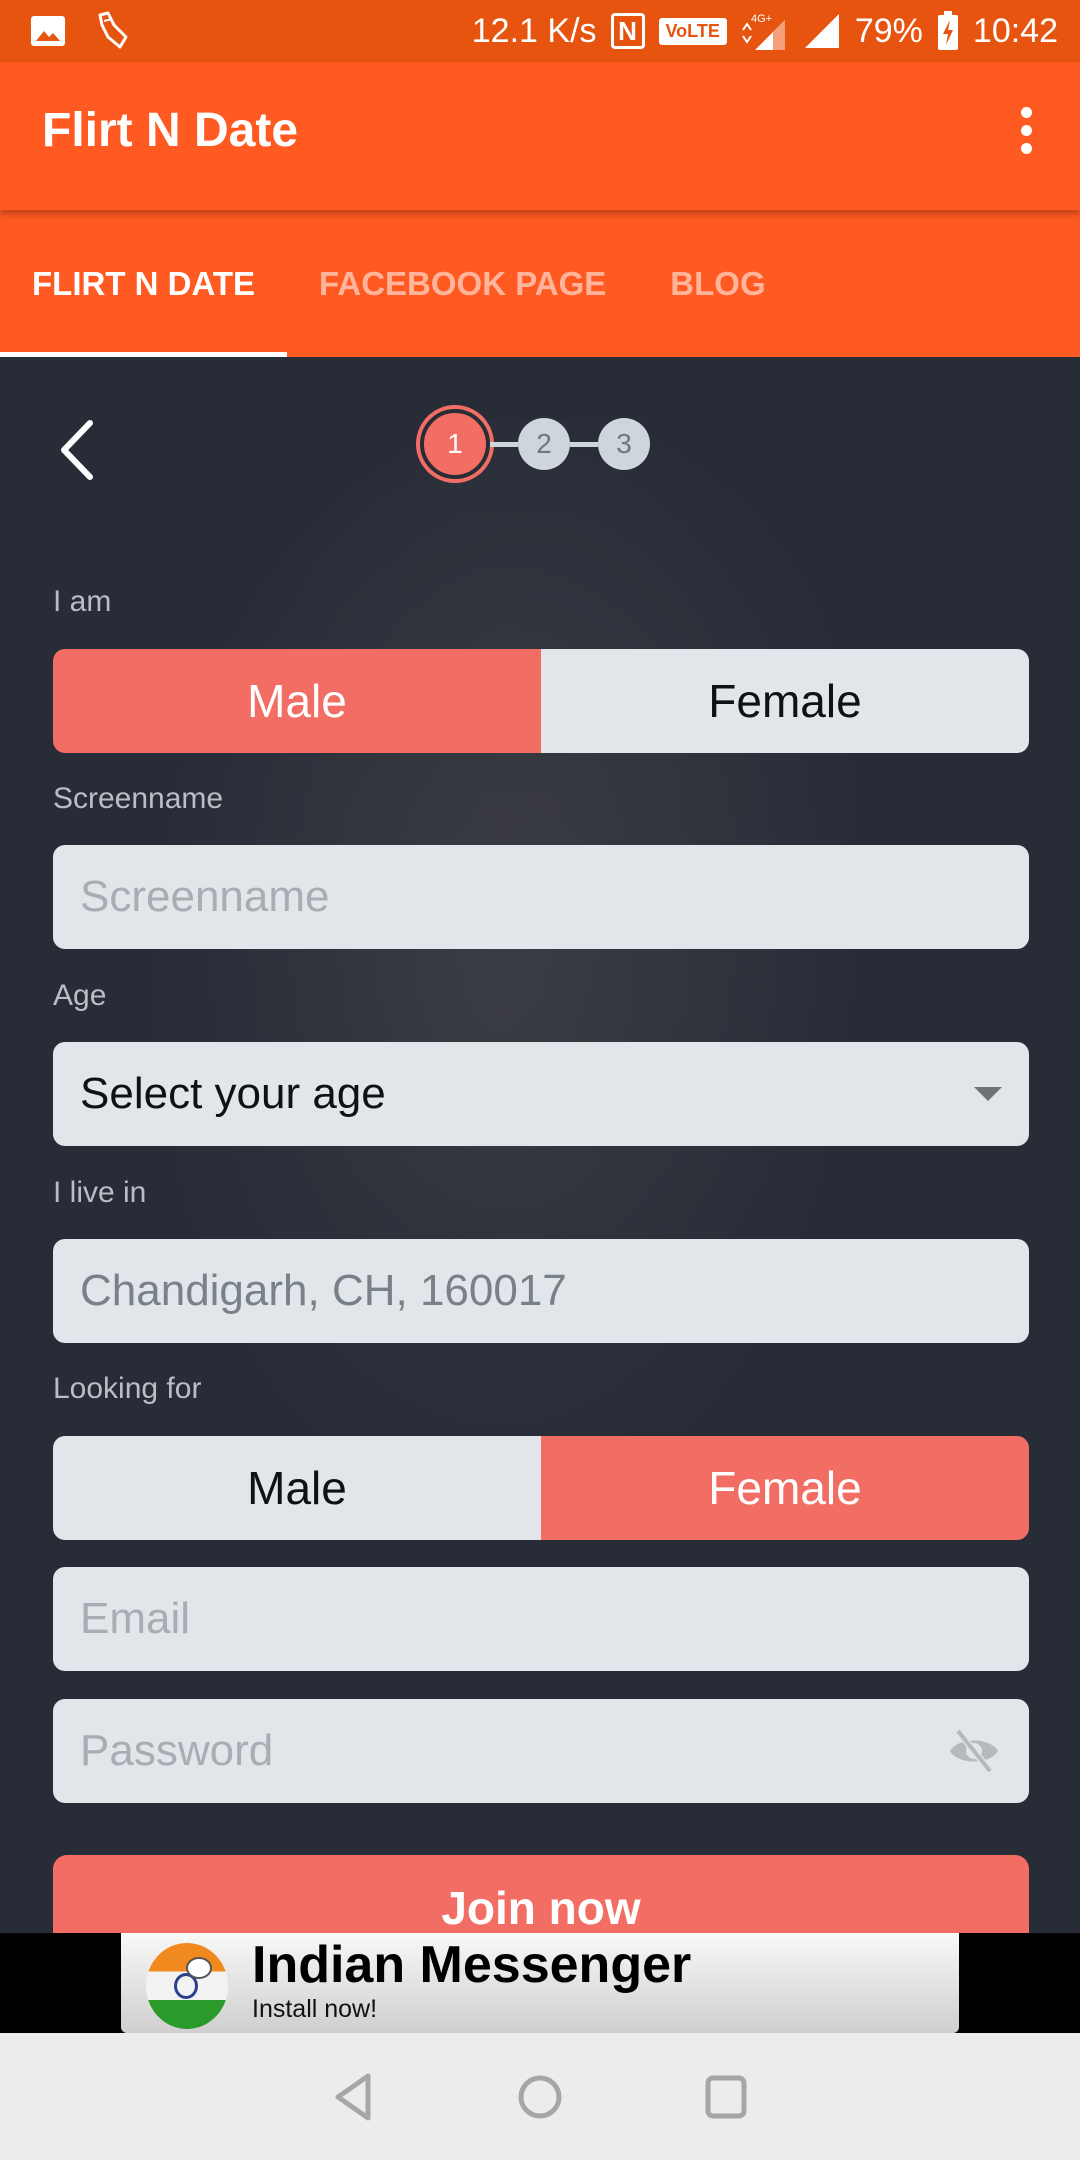 The height and width of the screenshot is (2160, 1080). What do you see at coordinates (540, 136) in the screenshot?
I see `app-bar: Flirt N Date` at bounding box center [540, 136].